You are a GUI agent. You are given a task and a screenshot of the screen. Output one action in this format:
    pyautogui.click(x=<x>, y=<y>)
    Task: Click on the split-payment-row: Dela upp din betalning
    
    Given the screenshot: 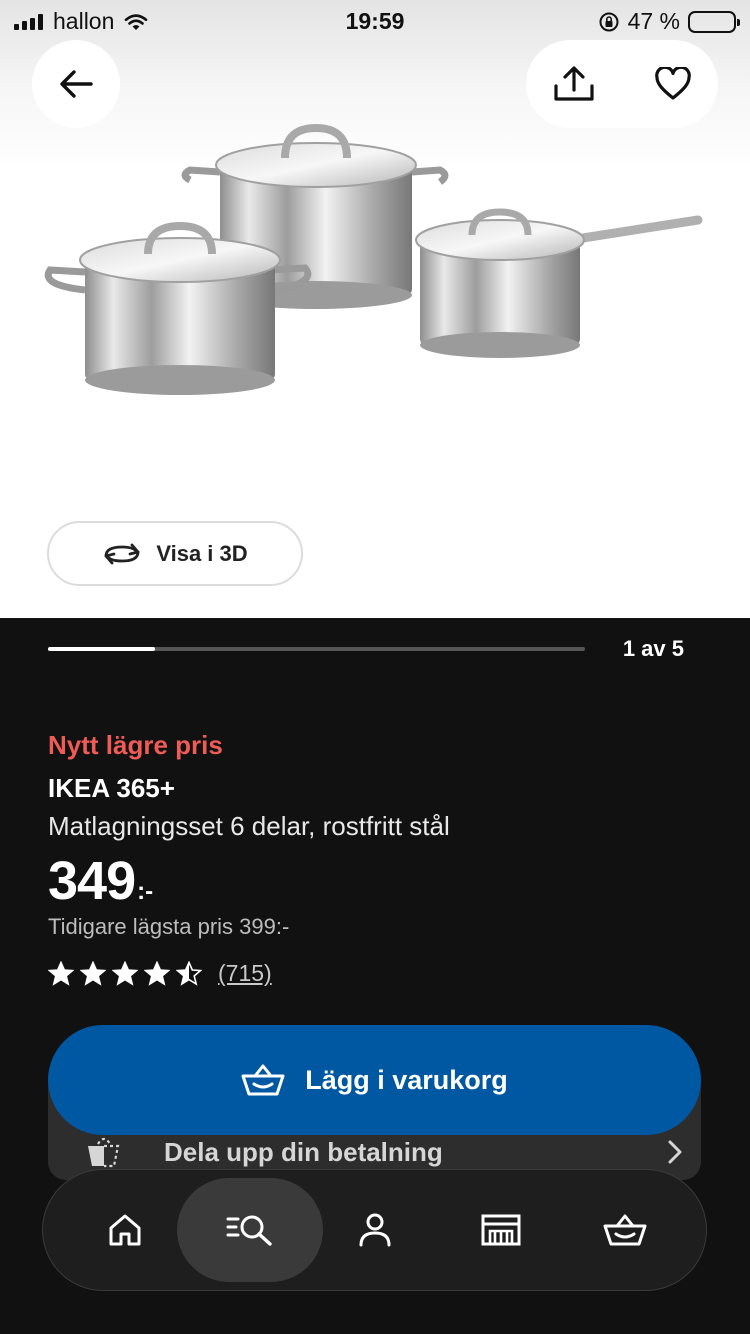 What is the action you would take?
    pyautogui.click(x=384, y=1152)
    